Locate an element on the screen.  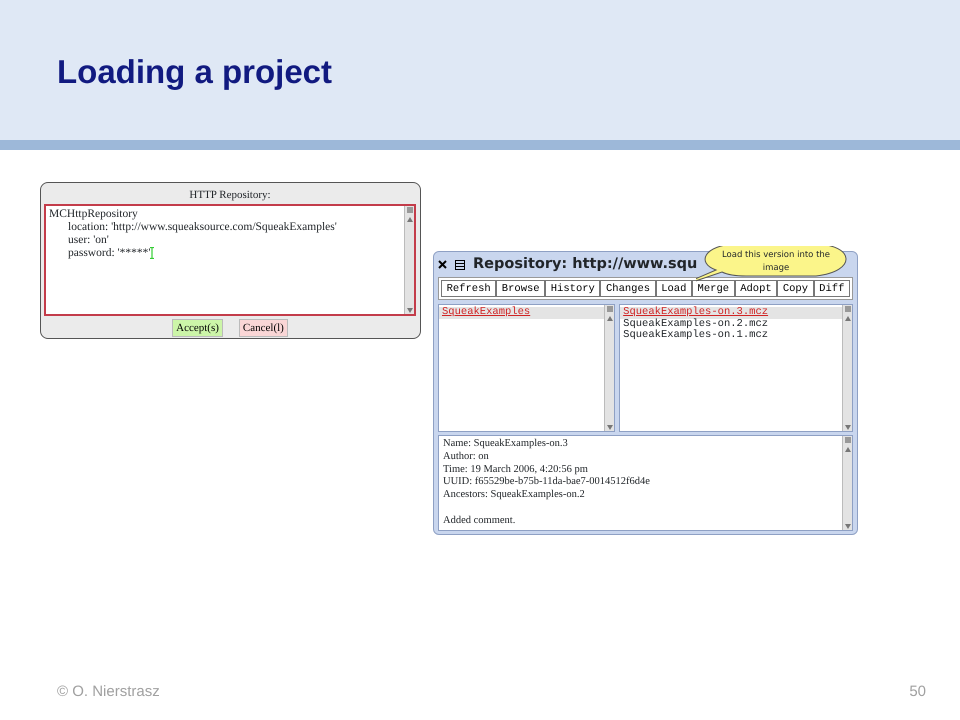
list-item: SqueakExamples-on.3.mcz is located at coordinates (731, 312).